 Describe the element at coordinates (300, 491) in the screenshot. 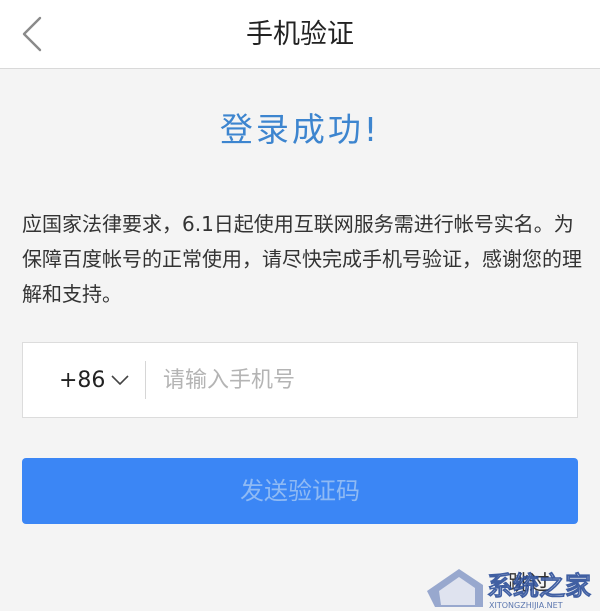

I see `send-code-button: 发送验证码` at that location.